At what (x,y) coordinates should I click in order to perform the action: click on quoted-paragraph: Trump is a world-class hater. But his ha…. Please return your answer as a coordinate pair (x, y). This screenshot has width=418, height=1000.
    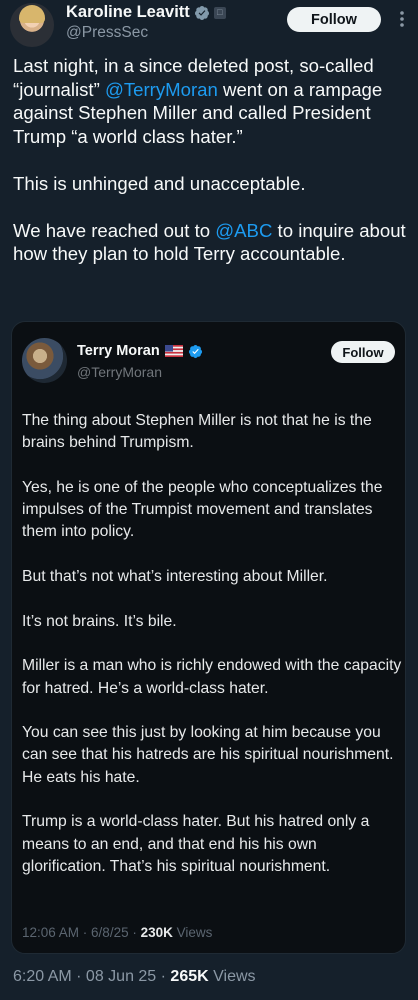
    Looking at the image, I should click on (196, 844).